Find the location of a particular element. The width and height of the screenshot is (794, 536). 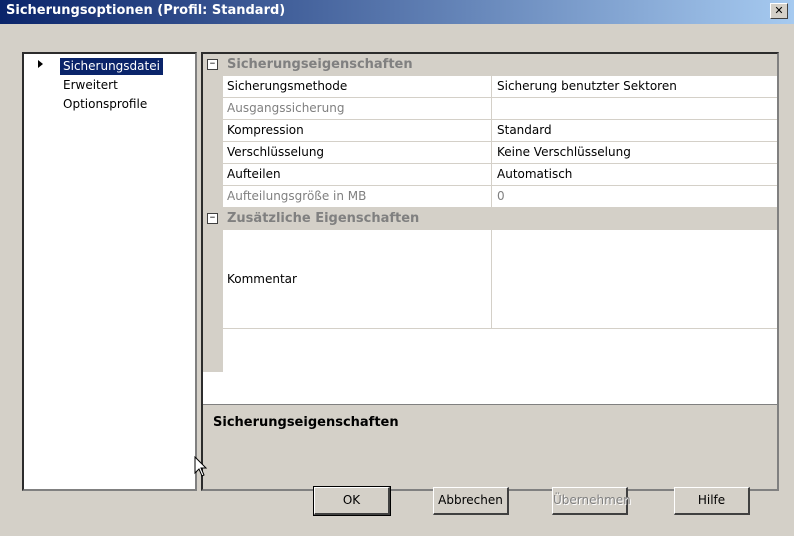

description-title: Sicherungseigenschaften is located at coordinates (306, 422).